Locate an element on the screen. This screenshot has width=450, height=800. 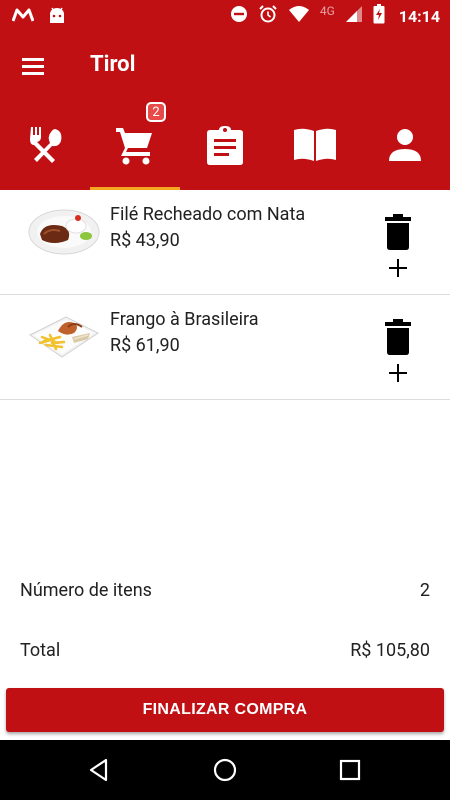
menu-button is located at coordinates (35, 67).